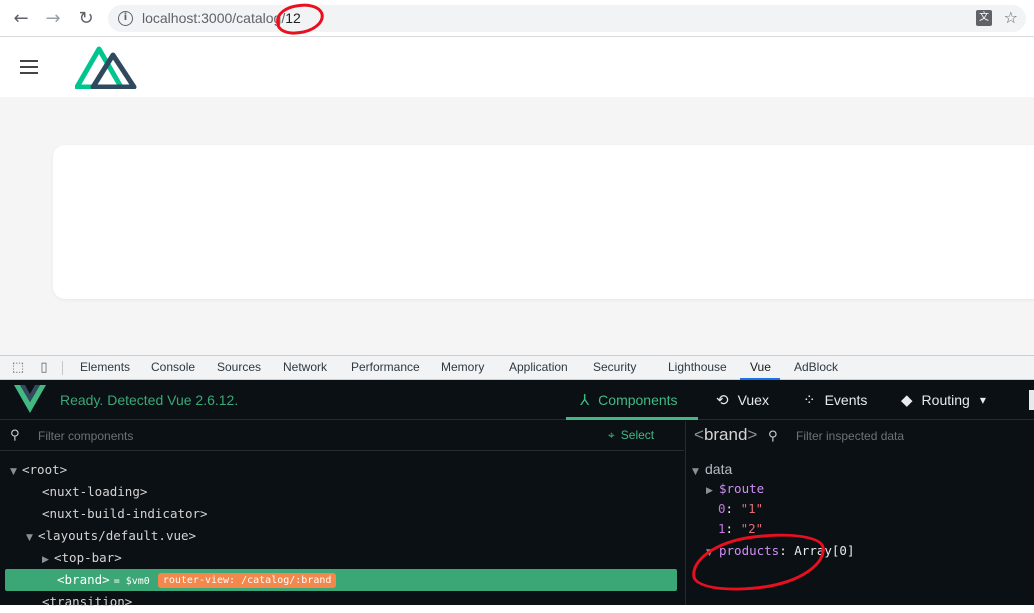 This screenshot has height=613, width=1034. What do you see at coordinates (752, 508) in the screenshot?
I see `entry-value: "1"` at bounding box center [752, 508].